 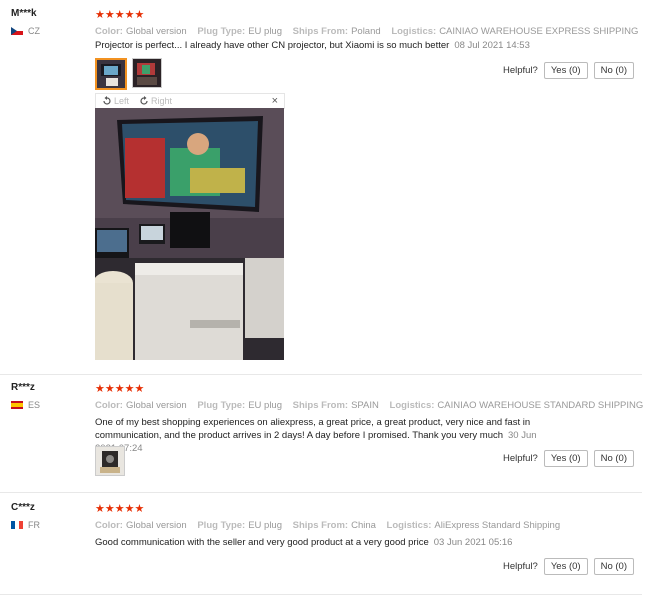 What do you see at coordinates (34, 405) in the screenshot?
I see `country-code: ES` at bounding box center [34, 405].